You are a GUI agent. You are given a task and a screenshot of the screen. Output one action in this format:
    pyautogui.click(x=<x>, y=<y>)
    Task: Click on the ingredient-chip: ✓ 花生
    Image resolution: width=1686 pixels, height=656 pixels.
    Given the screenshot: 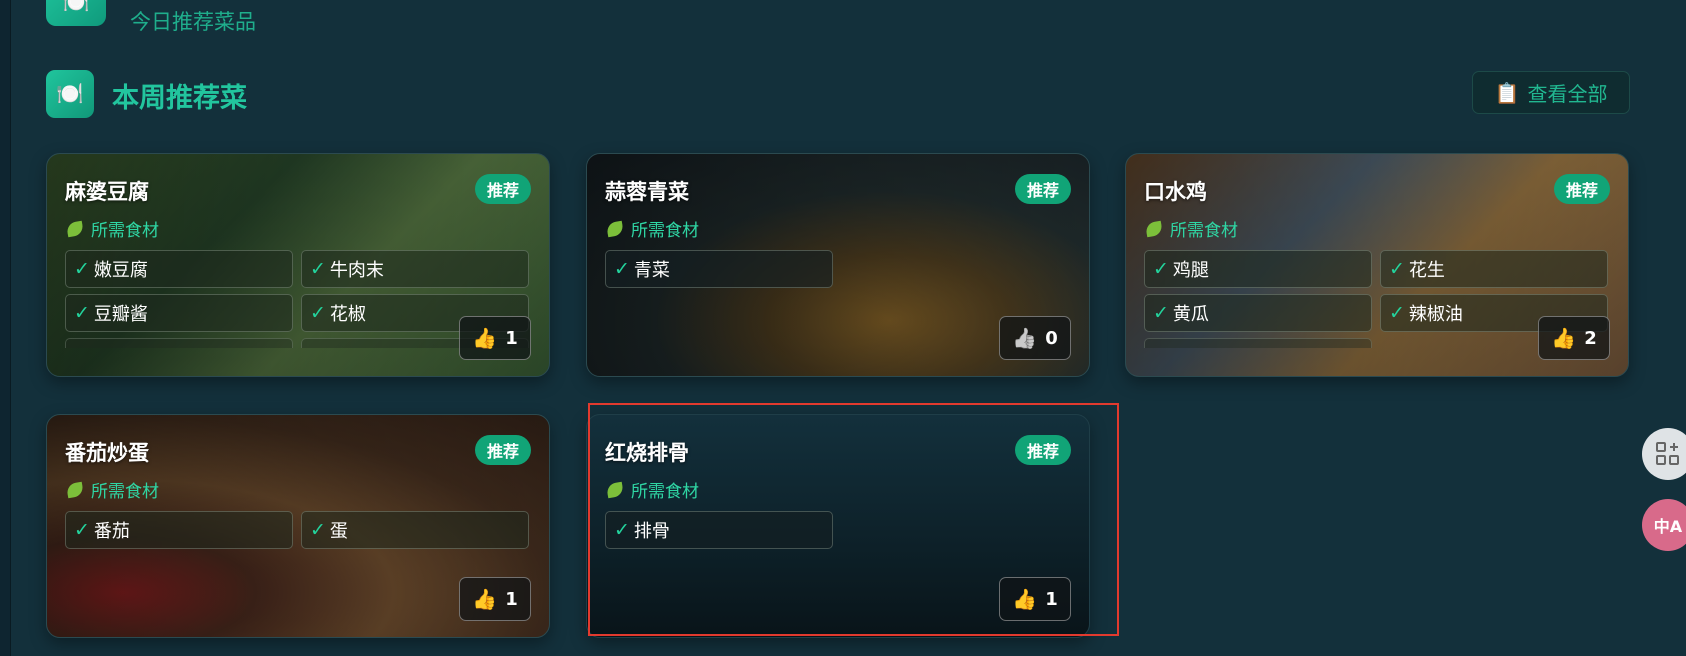 What is the action you would take?
    pyautogui.click(x=1494, y=269)
    